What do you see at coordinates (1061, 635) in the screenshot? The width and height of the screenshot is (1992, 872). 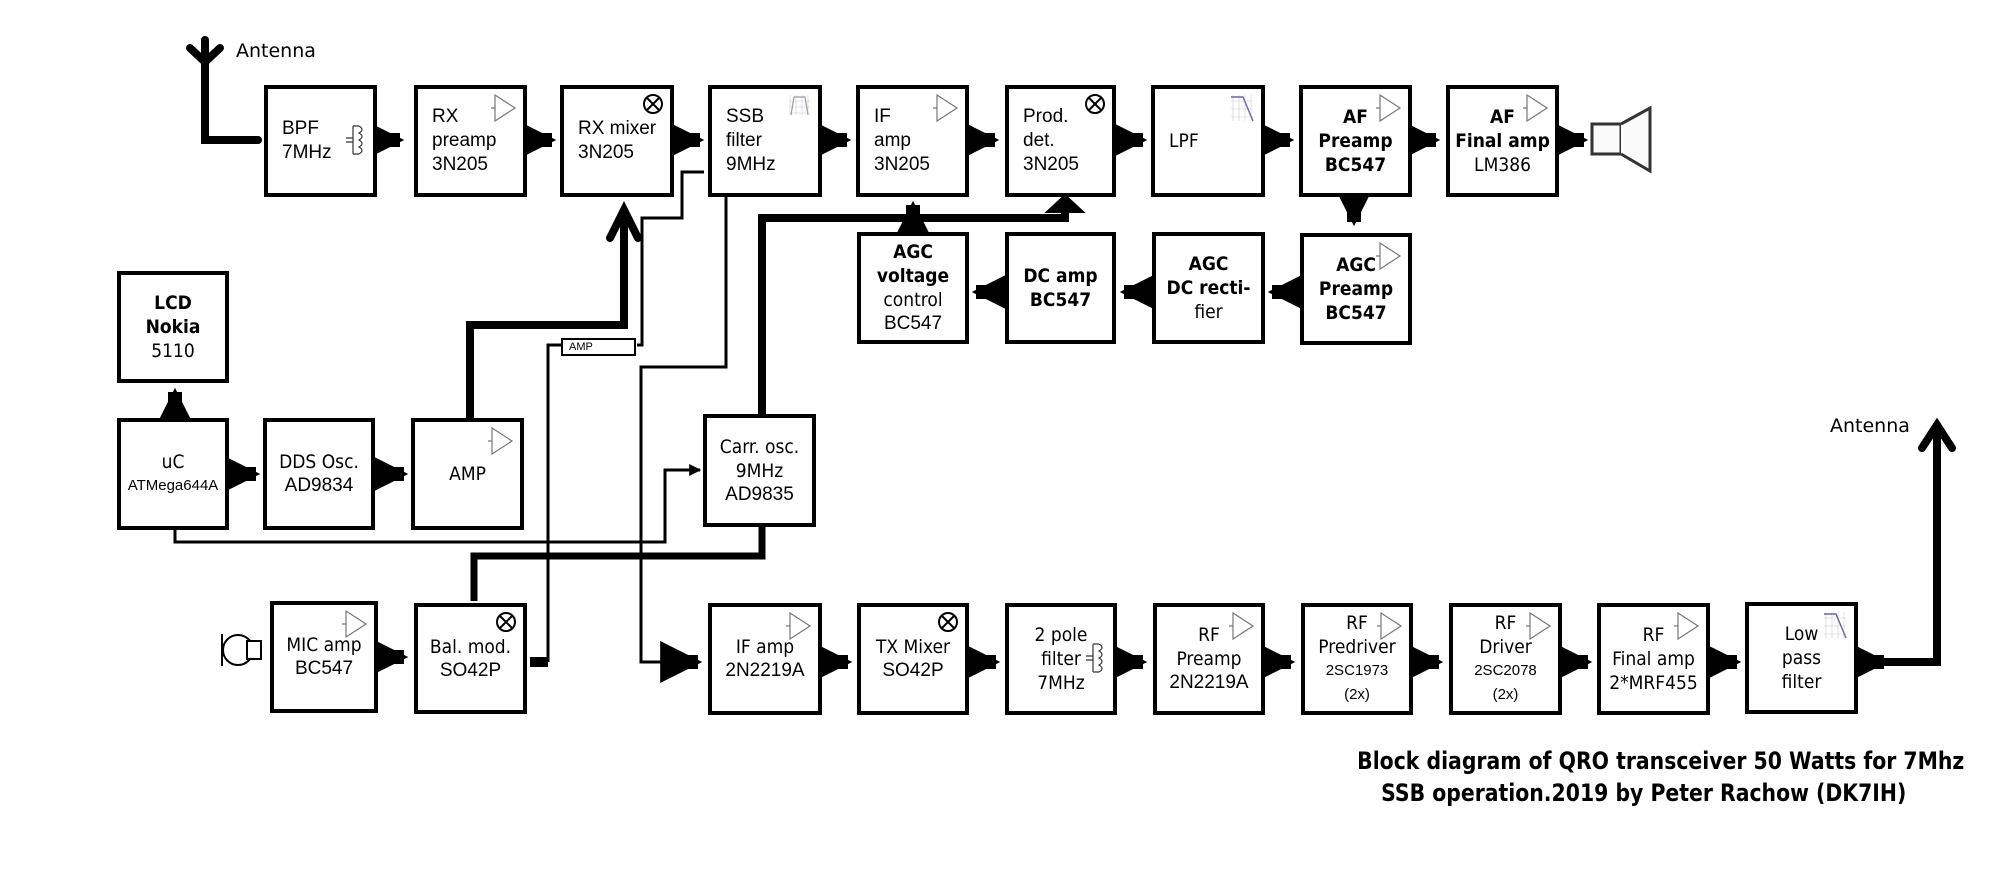 I see `block-label-line: 2 pole` at bounding box center [1061, 635].